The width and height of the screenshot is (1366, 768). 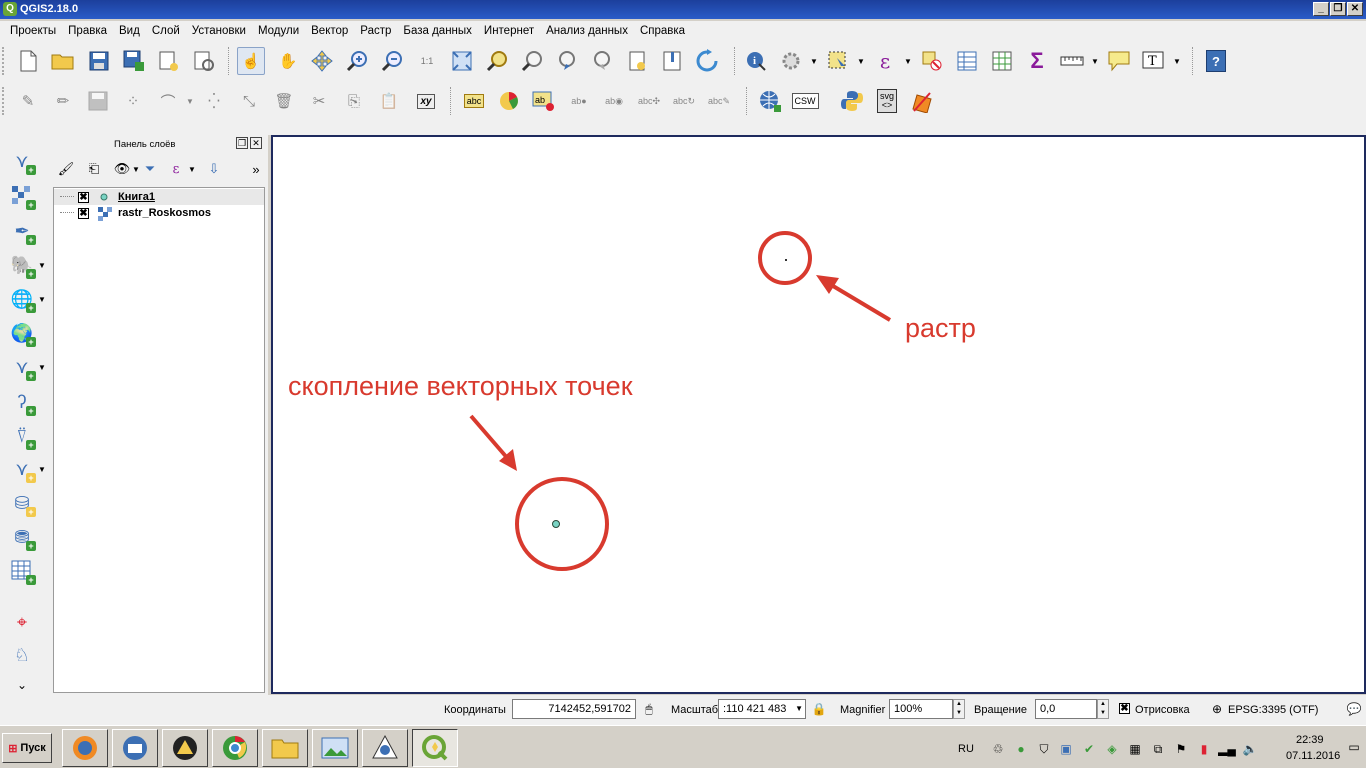 I want to click on add-oracle-layer-icon: ⍢ +, so click(x=22, y=436).